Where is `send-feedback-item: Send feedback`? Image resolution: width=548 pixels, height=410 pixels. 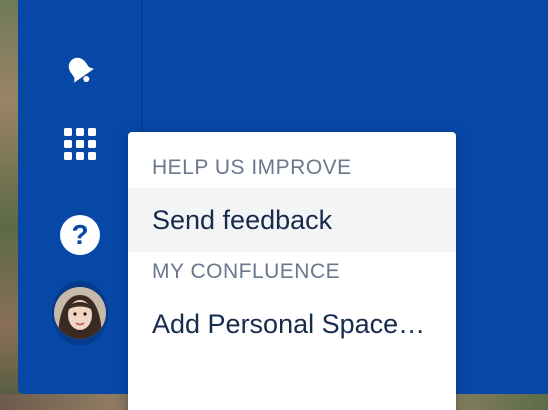 send-feedback-item: Send feedback is located at coordinates (292, 220).